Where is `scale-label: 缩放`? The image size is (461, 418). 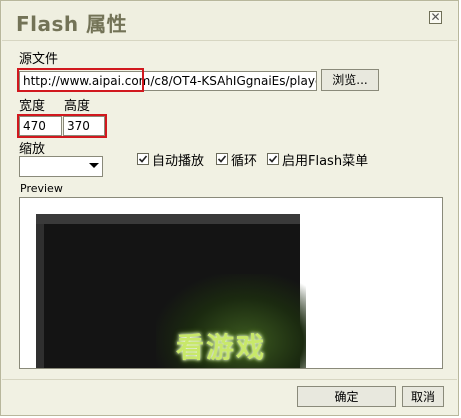
scale-label: 缩放 is located at coordinates (32, 149).